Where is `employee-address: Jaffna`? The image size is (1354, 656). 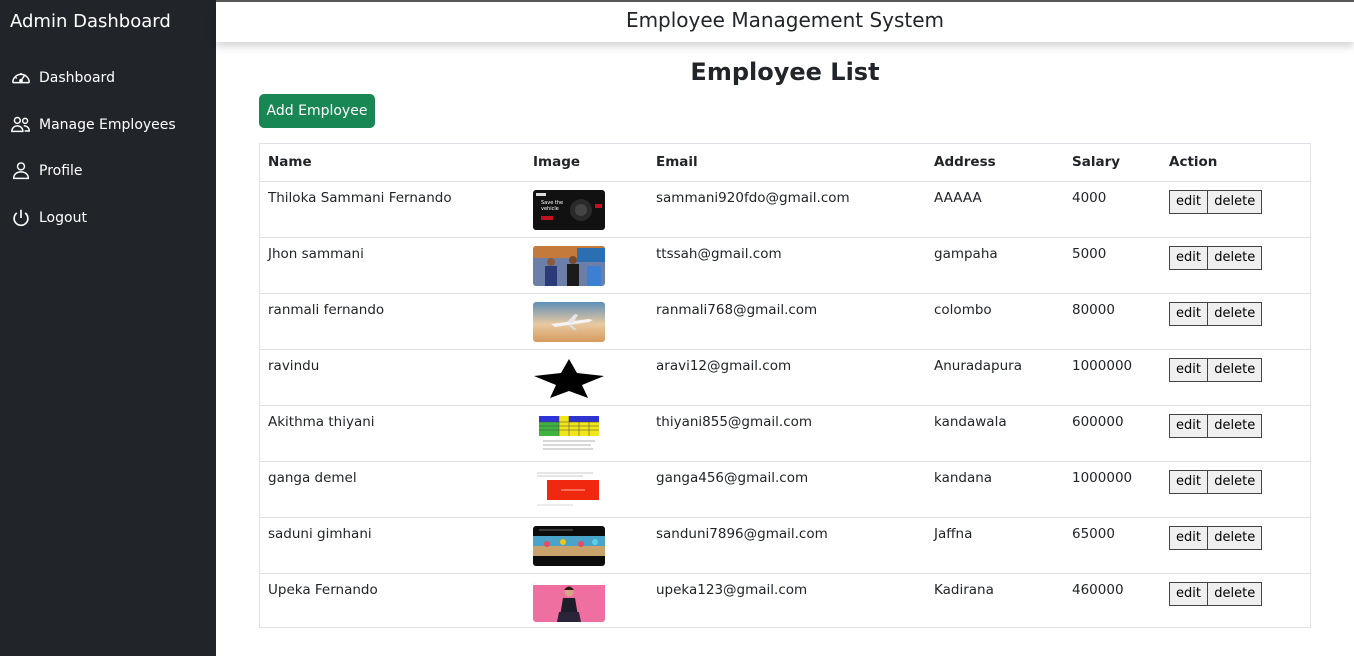 employee-address: Jaffna is located at coordinates (995, 545).